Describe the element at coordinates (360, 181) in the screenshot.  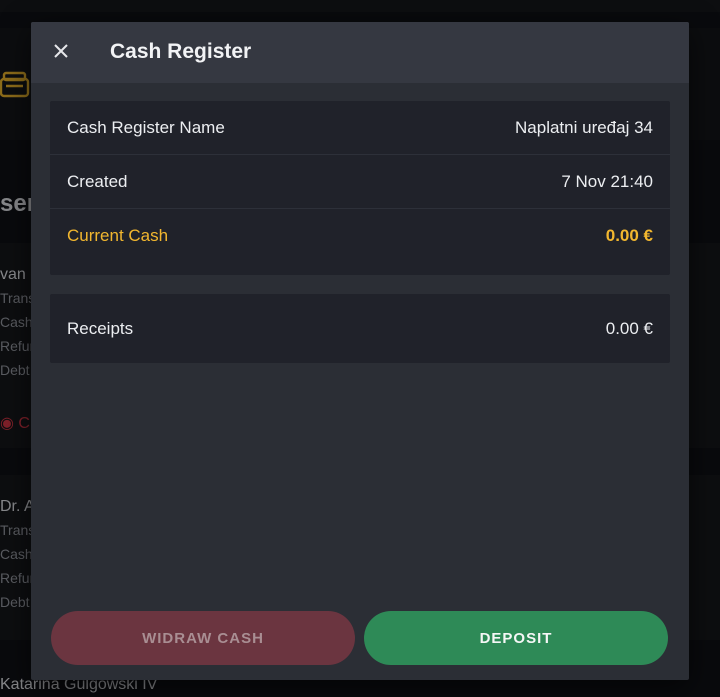
I see `detail-row-created: Created 7 Nov 21:40` at that location.